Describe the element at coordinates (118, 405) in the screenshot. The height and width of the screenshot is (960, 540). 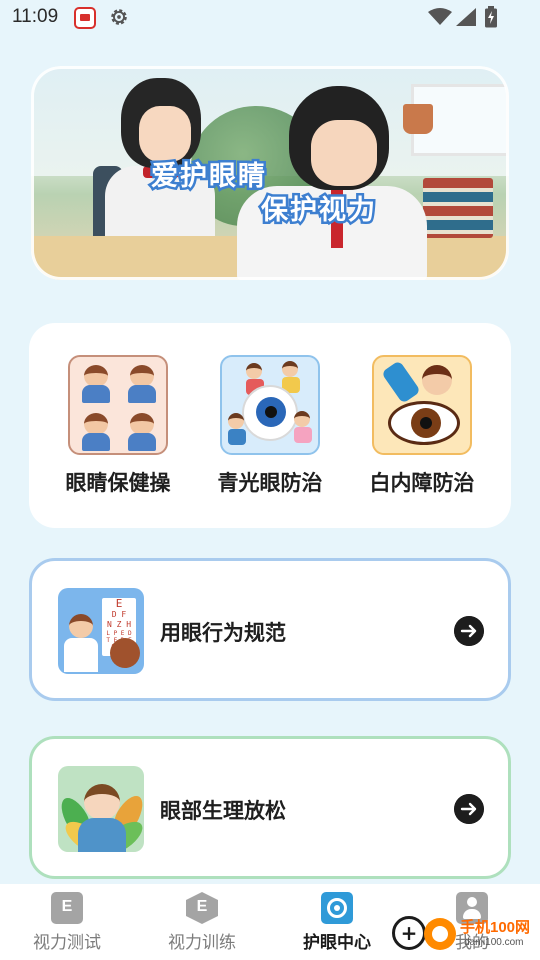
I see `eye-exercise-icon` at that location.